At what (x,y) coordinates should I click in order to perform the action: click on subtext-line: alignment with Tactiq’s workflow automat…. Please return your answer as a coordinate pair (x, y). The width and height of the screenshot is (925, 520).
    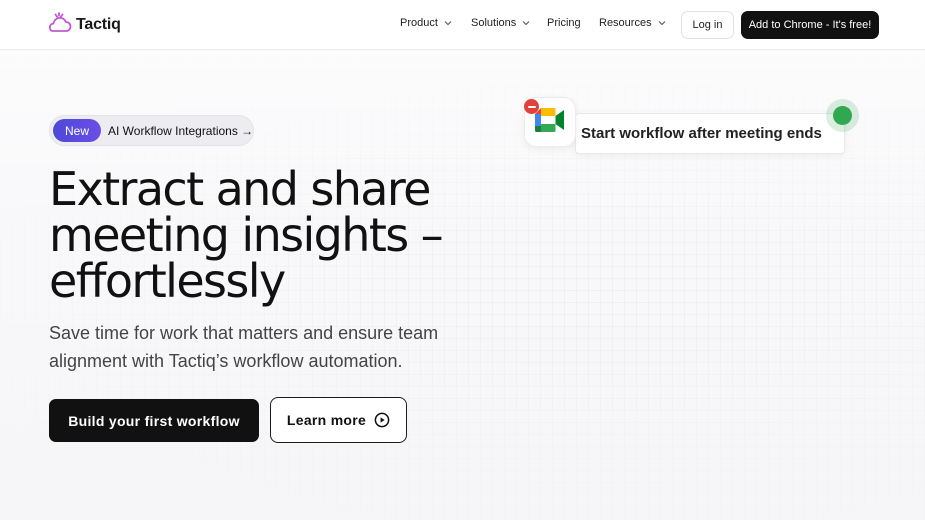
    Looking at the image, I should click on (226, 361).